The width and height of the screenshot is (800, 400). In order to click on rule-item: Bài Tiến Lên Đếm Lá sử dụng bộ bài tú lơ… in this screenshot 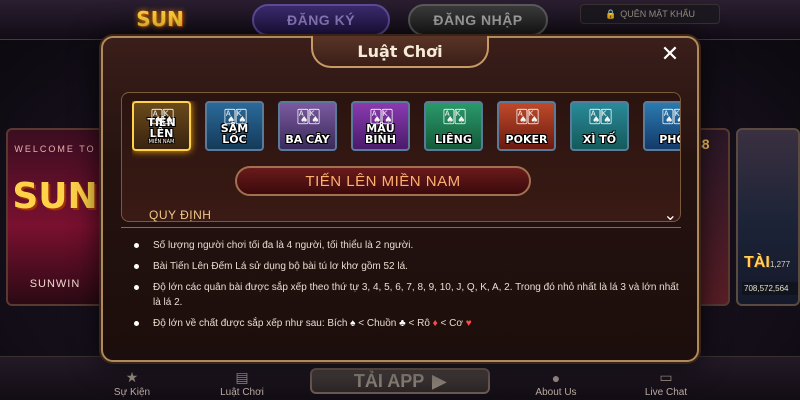, I will do `click(404, 266)`.